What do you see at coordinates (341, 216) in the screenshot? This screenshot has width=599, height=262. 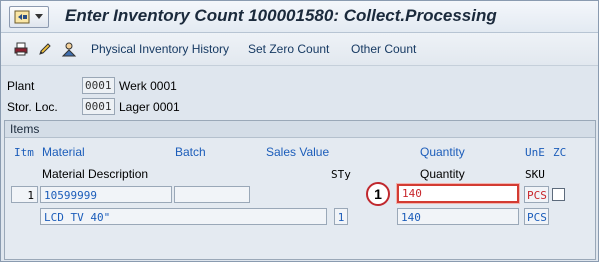 I see `stock-type-cell: 1` at bounding box center [341, 216].